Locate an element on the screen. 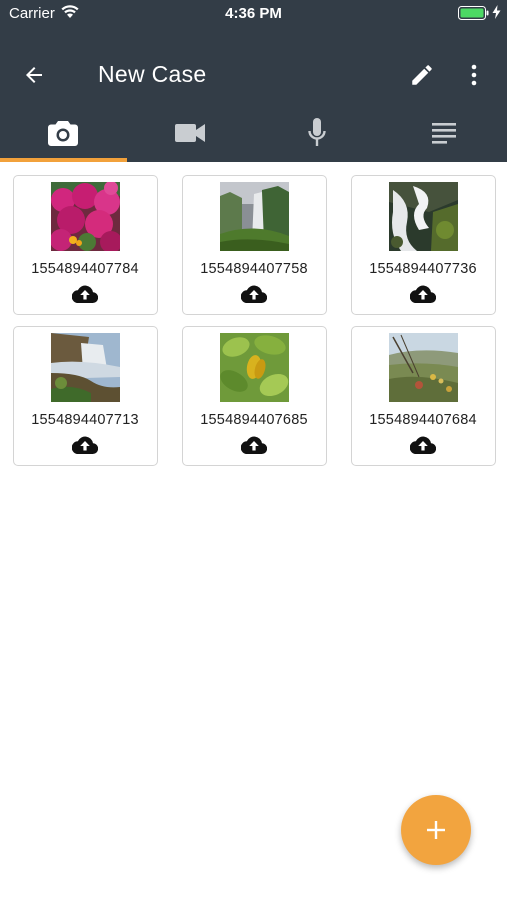 The width and height of the screenshot is (507, 900). clock: 4:36 PM is located at coordinates (253, 13).